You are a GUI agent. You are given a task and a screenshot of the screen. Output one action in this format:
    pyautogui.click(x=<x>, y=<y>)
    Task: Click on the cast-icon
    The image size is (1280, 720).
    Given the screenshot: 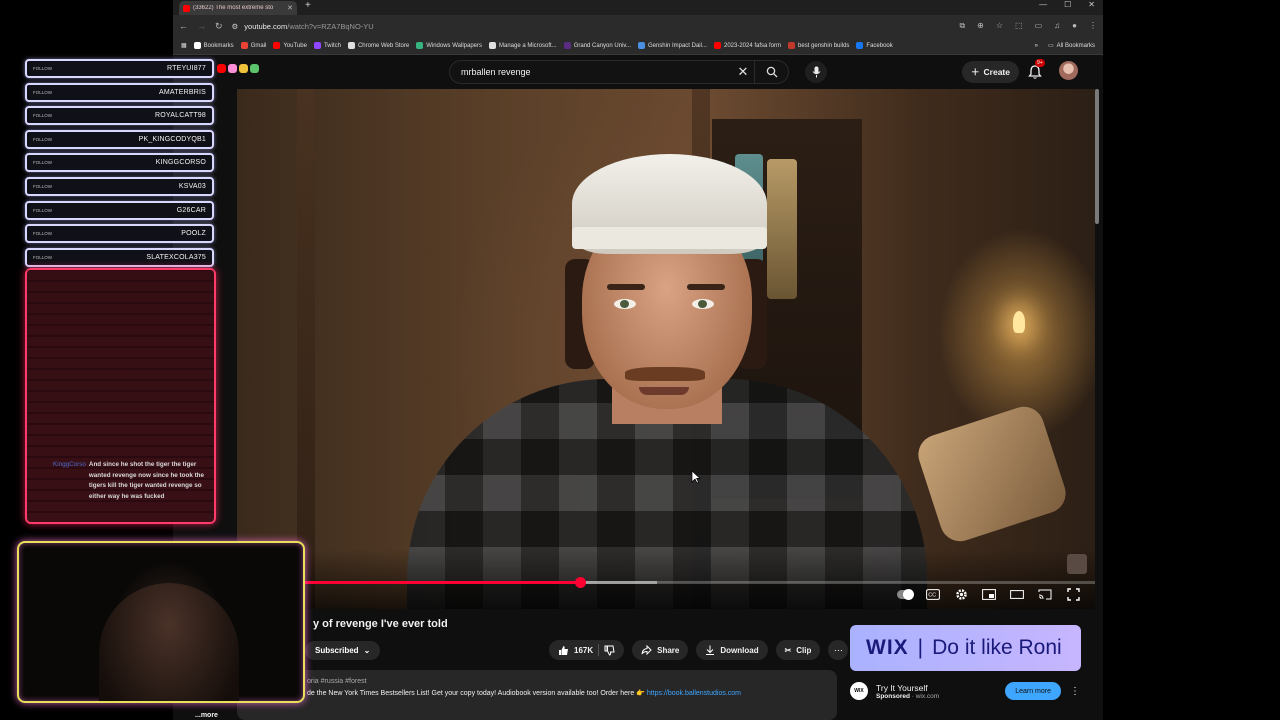 What is the action you would take?
    pyautogui.click(x=1045, y=594)
    